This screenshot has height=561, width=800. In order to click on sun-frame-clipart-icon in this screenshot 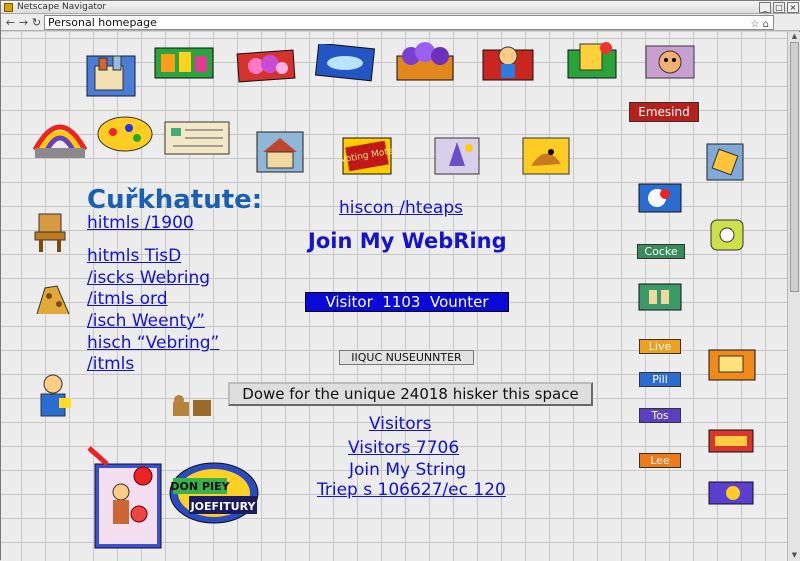, I will do `click(725, 162)`.